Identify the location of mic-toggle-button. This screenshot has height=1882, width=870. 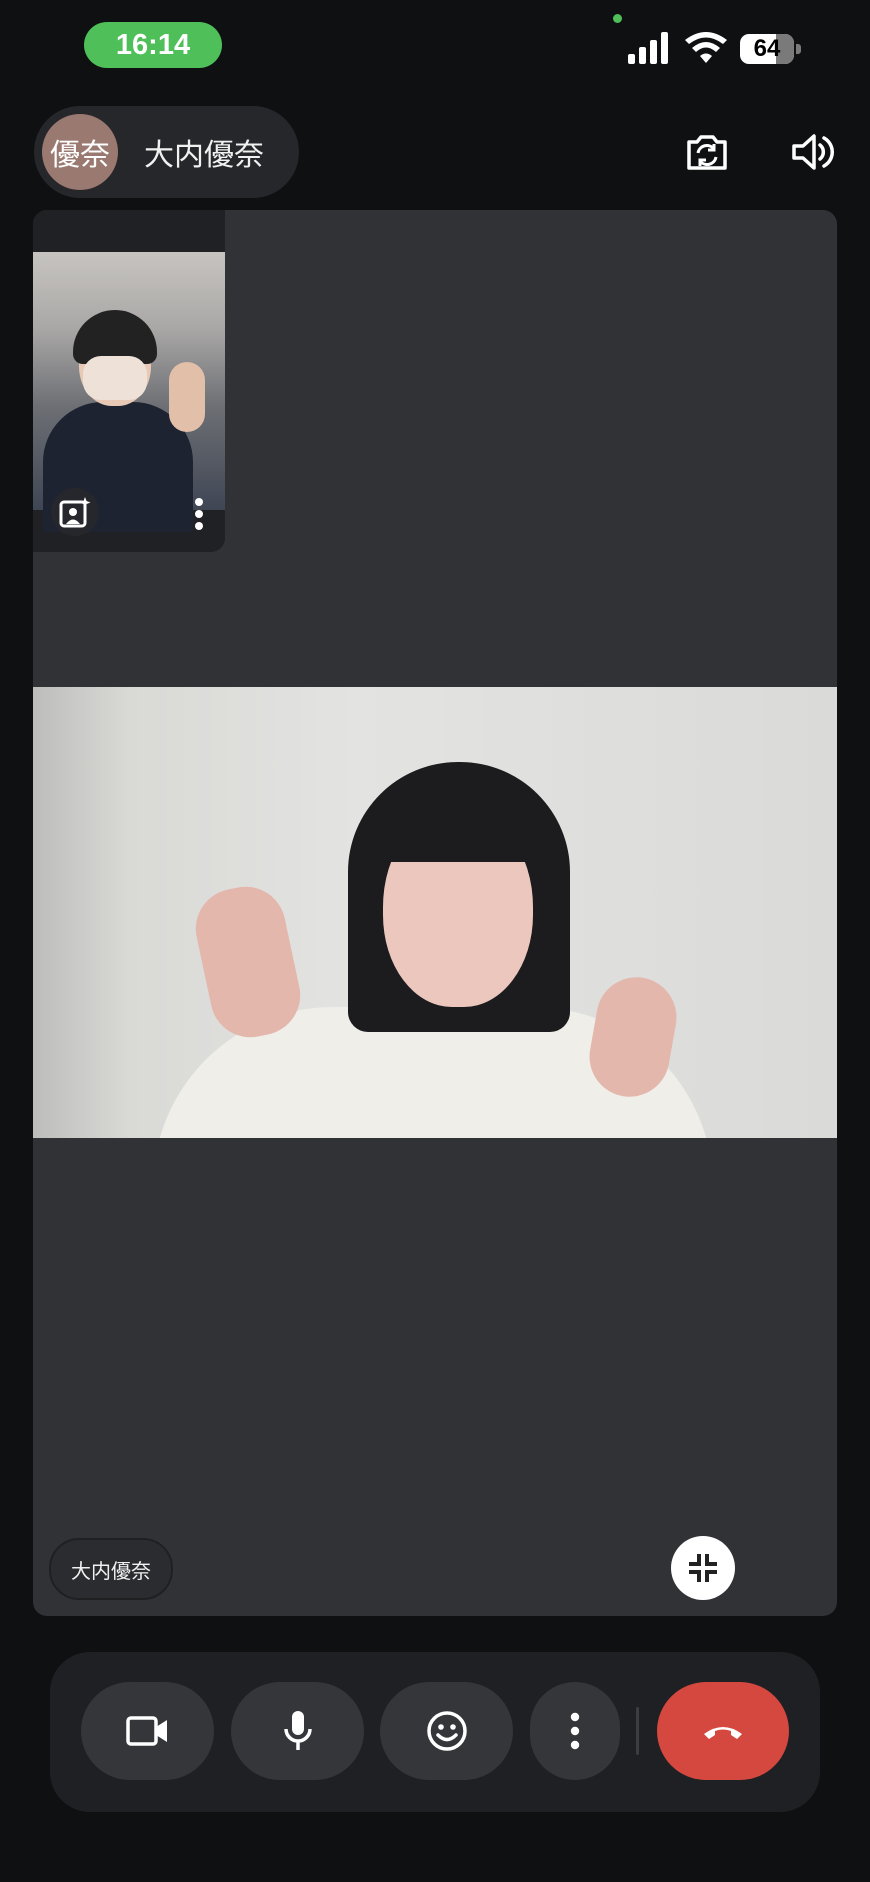
(297, 1731).